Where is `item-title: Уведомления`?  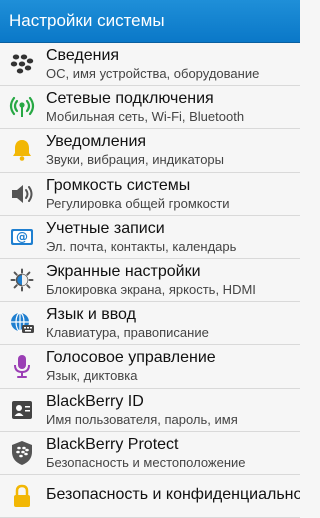
item-title: Уведомления is located at coordinates (96, 142).